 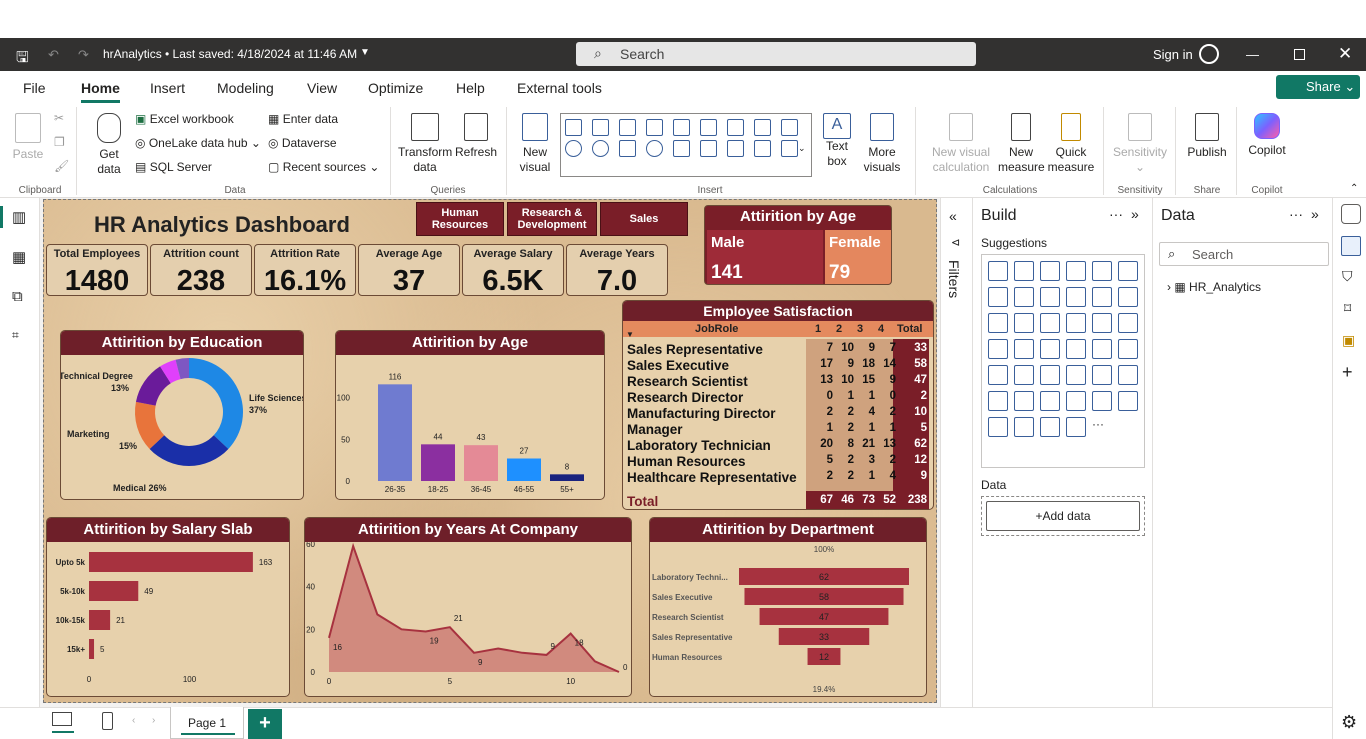 What do you see at coordinates (109, 145) in the screenshot?
I see `get-data-button: Get data` at bounding box center [109, 145].